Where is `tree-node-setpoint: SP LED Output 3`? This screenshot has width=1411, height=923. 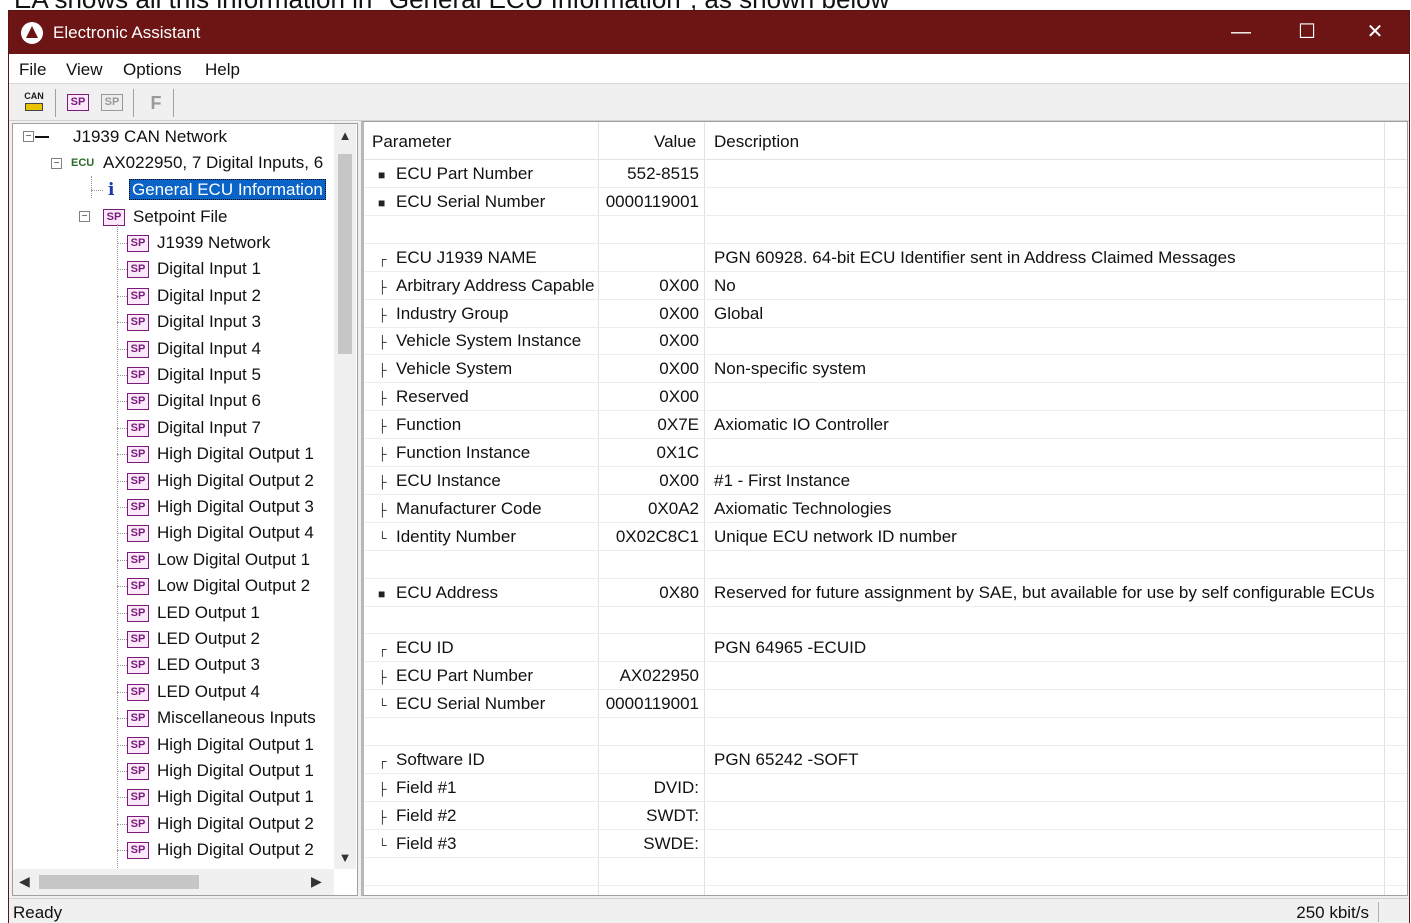 tree-node-setpoint: SP LED Output 3 is located at coordinates (189, 665).